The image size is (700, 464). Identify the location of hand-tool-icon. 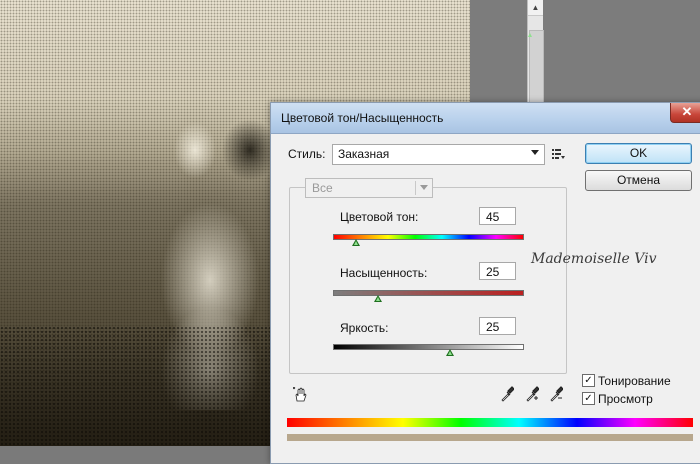
(300, 395).